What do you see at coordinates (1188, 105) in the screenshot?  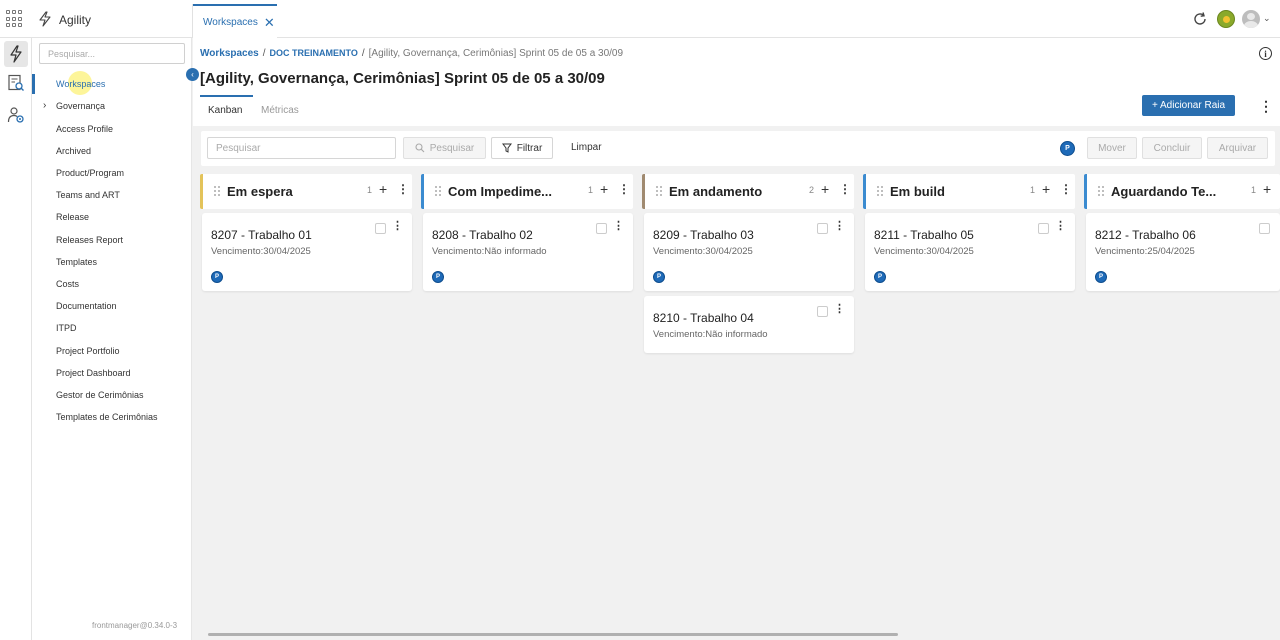 I see `add-lane-button: + Adicionar Raia` at bounding box center [1188, 105].